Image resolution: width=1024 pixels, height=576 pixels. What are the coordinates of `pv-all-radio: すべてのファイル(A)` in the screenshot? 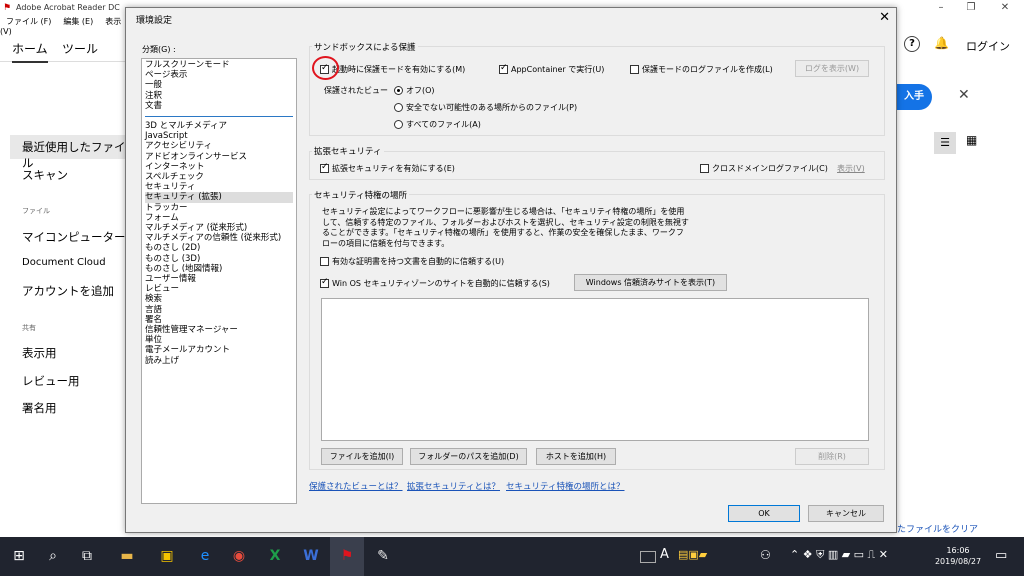 It's located at (437, 124).